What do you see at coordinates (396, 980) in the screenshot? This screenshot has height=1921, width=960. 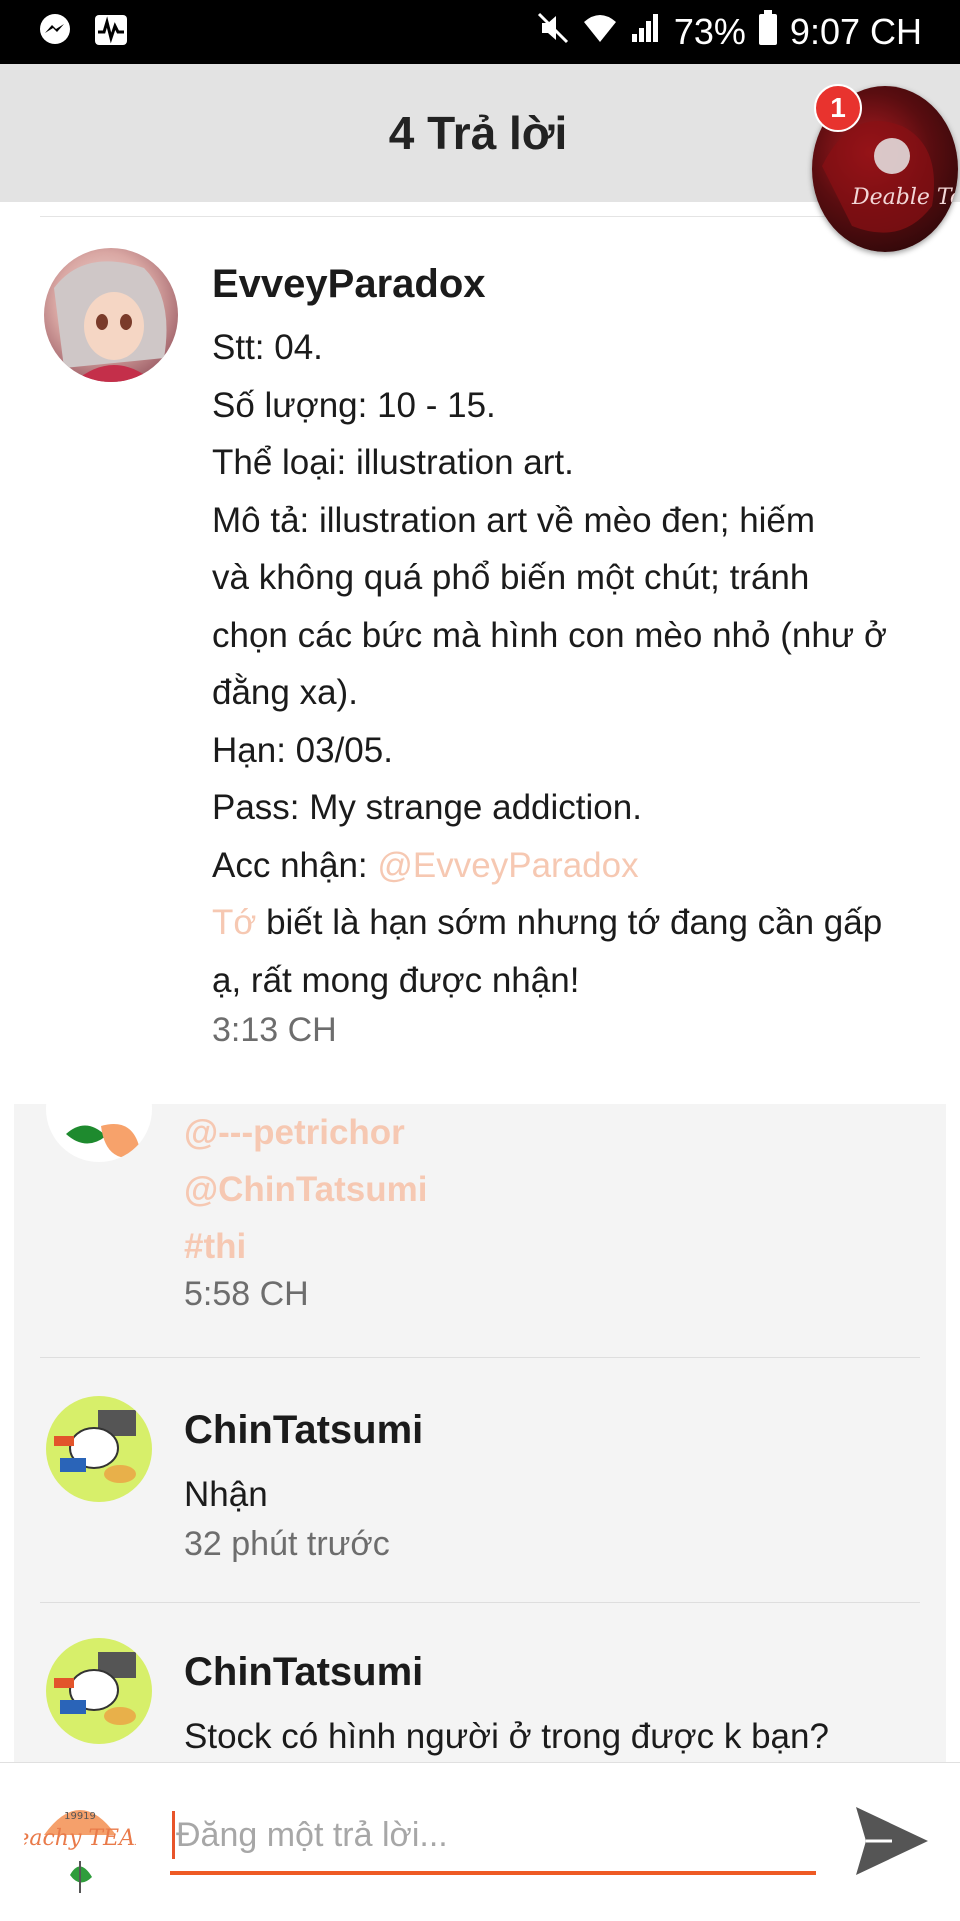 I see `post-line: ạ, rất mong được nhận!` at bounding box center [396, 980].